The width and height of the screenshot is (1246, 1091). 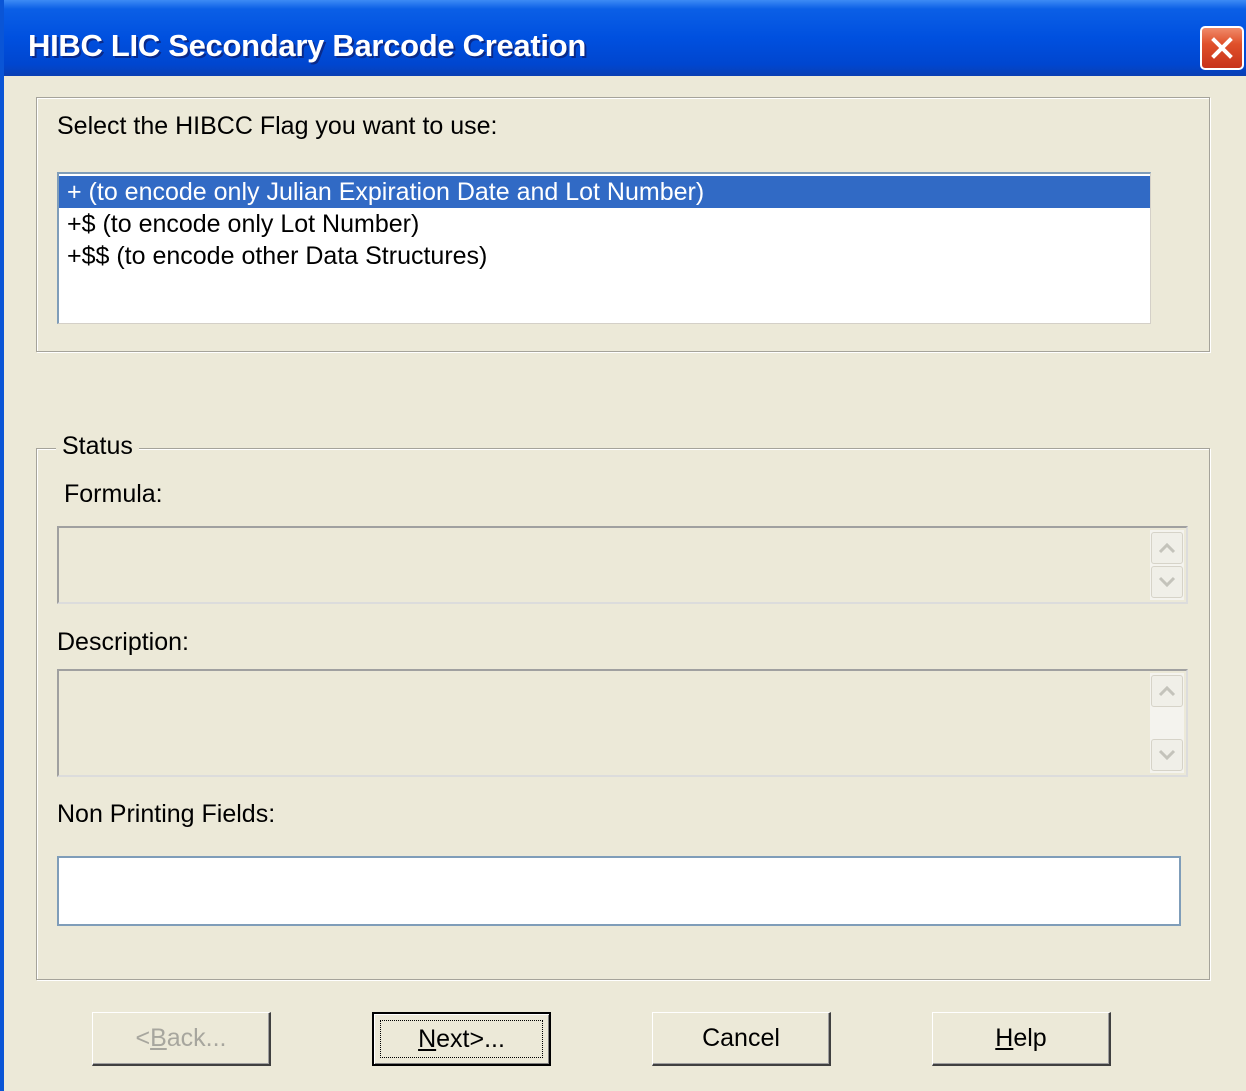 I want to click on flag-option-plus-dollar: +$ (to encode only Lot Number), so click(x=604, y=224).